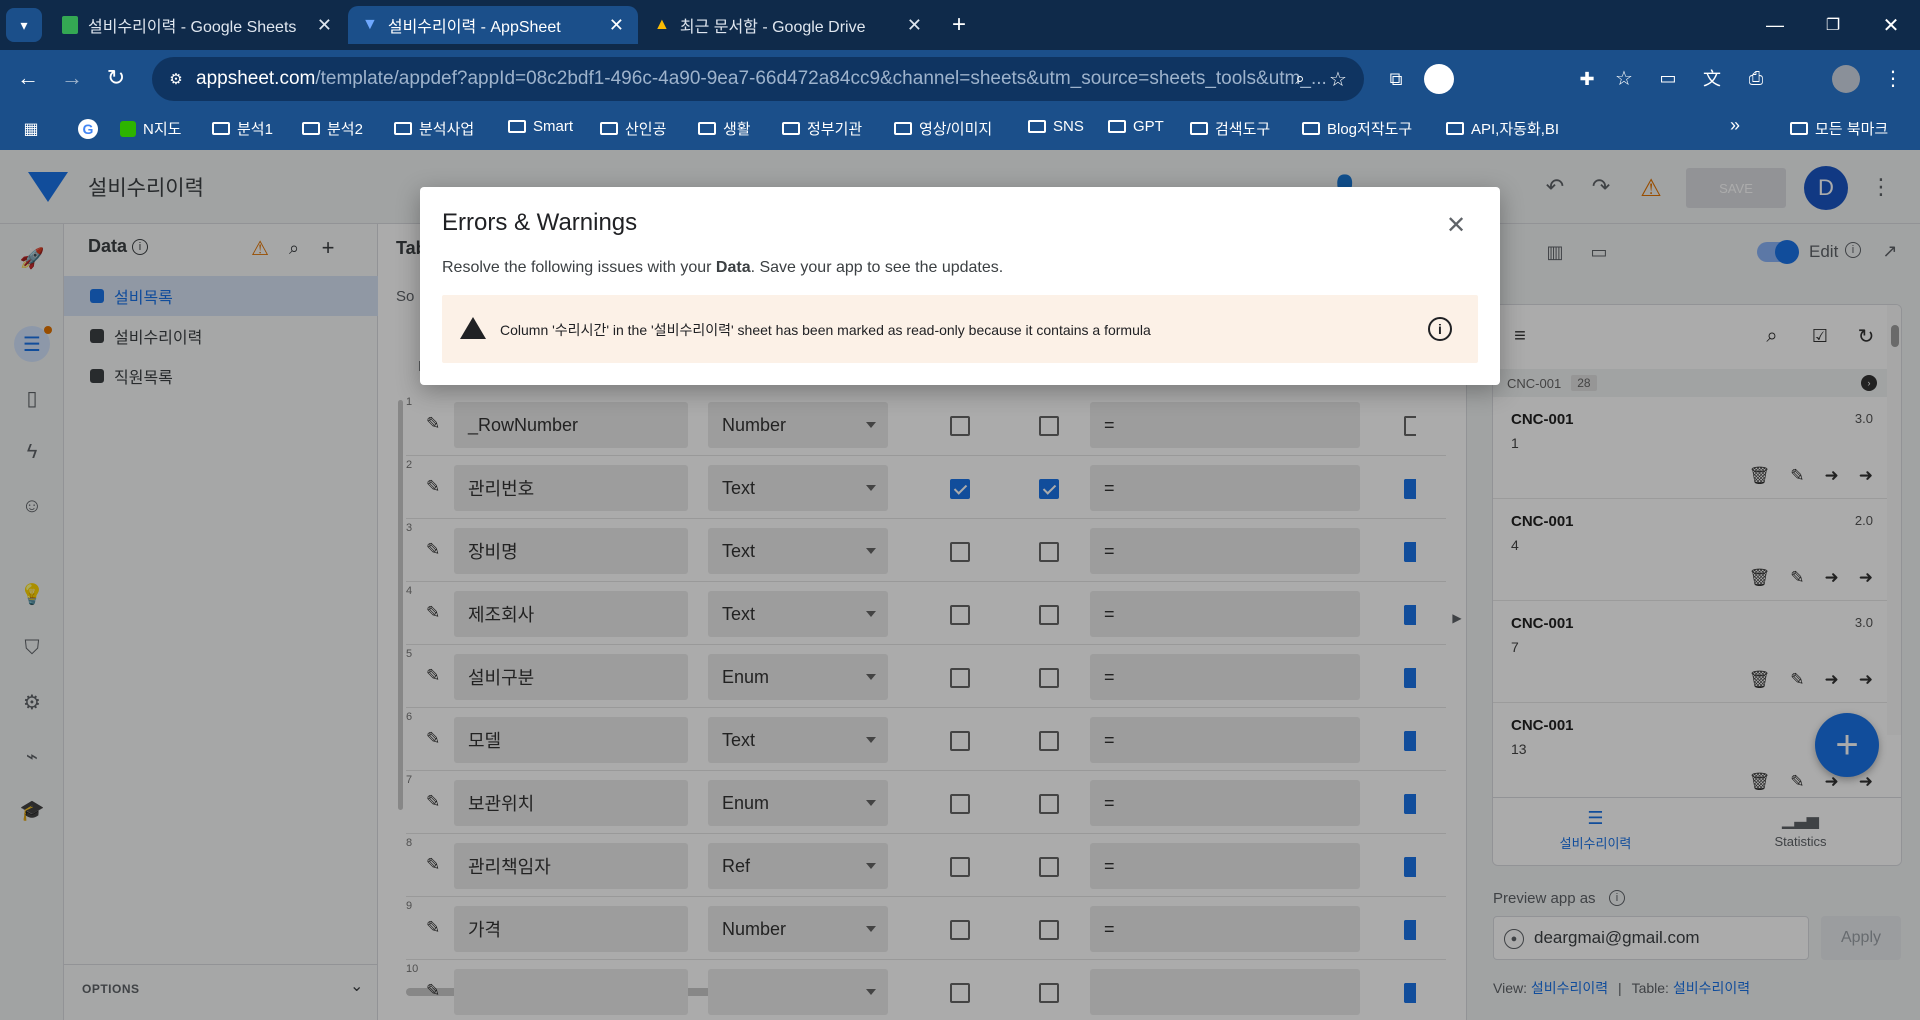 This screenshot has width=1920, height=1020. What do you see at coordinates (943, 128) in the screenshot?
I see `bookmark-folder: 영상/이미지` at bounding box center [943, 128].